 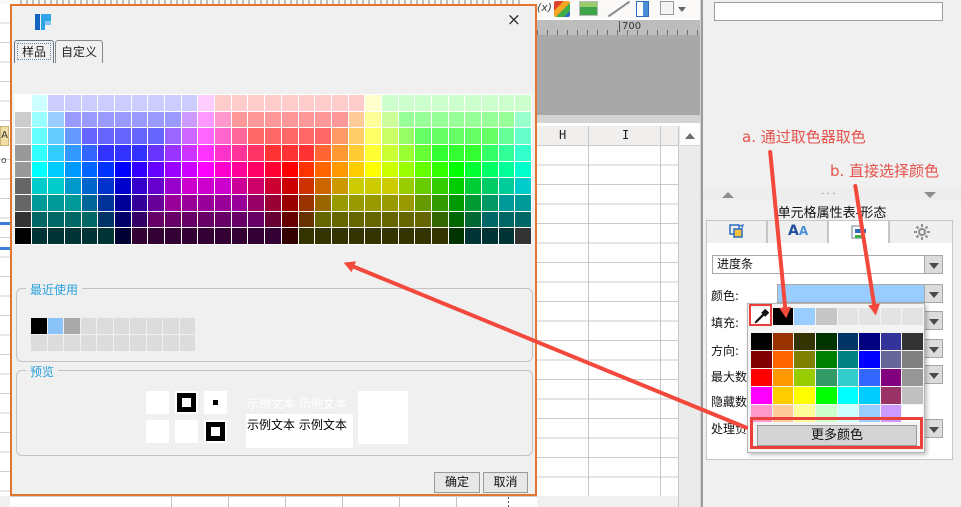 I want to click on column-header-h: H, so click(x=562, y=135).